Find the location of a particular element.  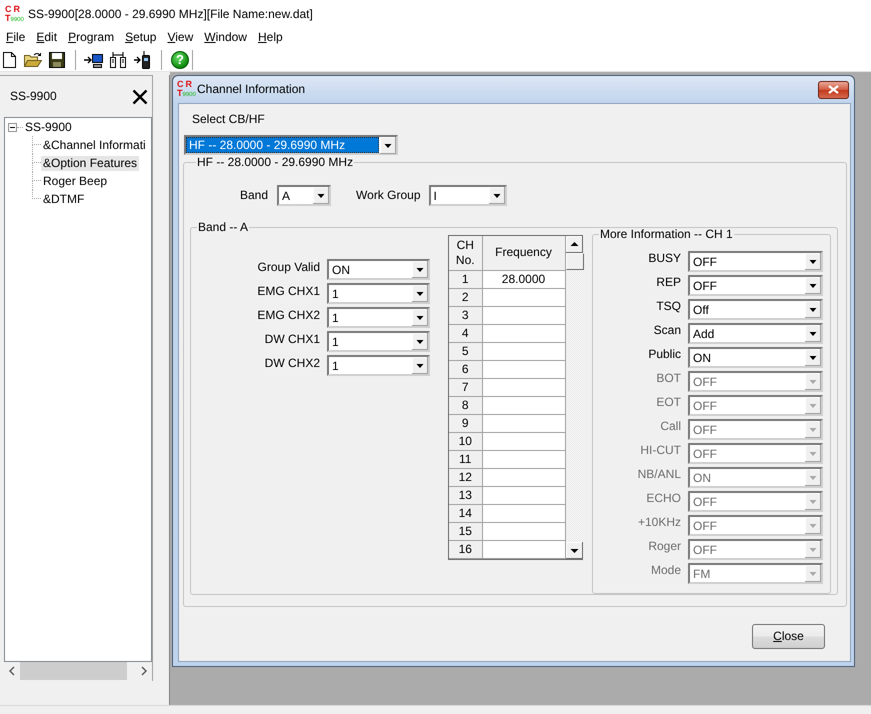

field-label: DW CHX2 is located at coordinates (292, 363).